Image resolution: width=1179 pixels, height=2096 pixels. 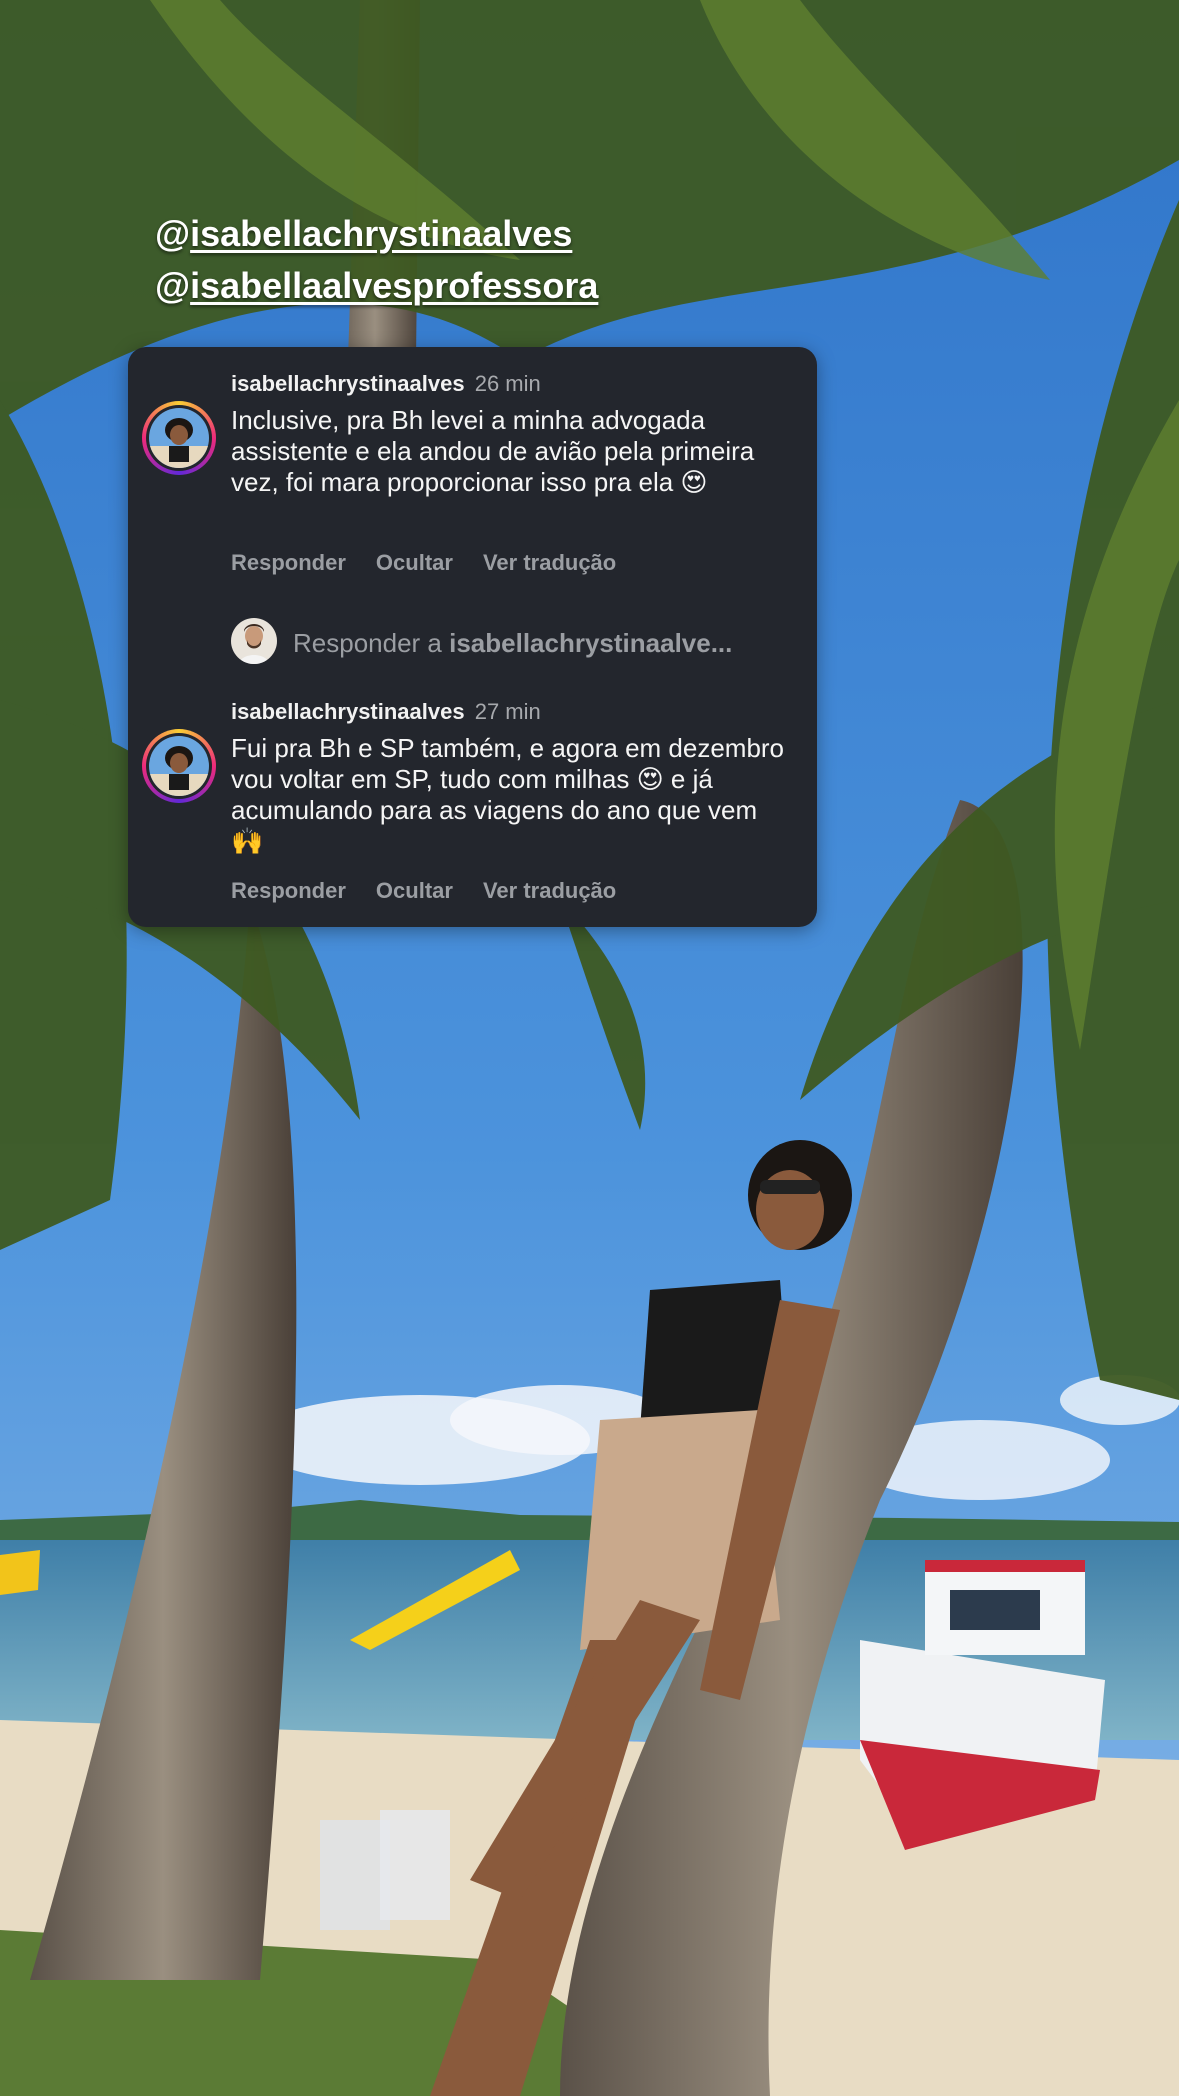 I want to click on comment-header: isabellachrystinaalves 26 min, so click(x=511, y=384).